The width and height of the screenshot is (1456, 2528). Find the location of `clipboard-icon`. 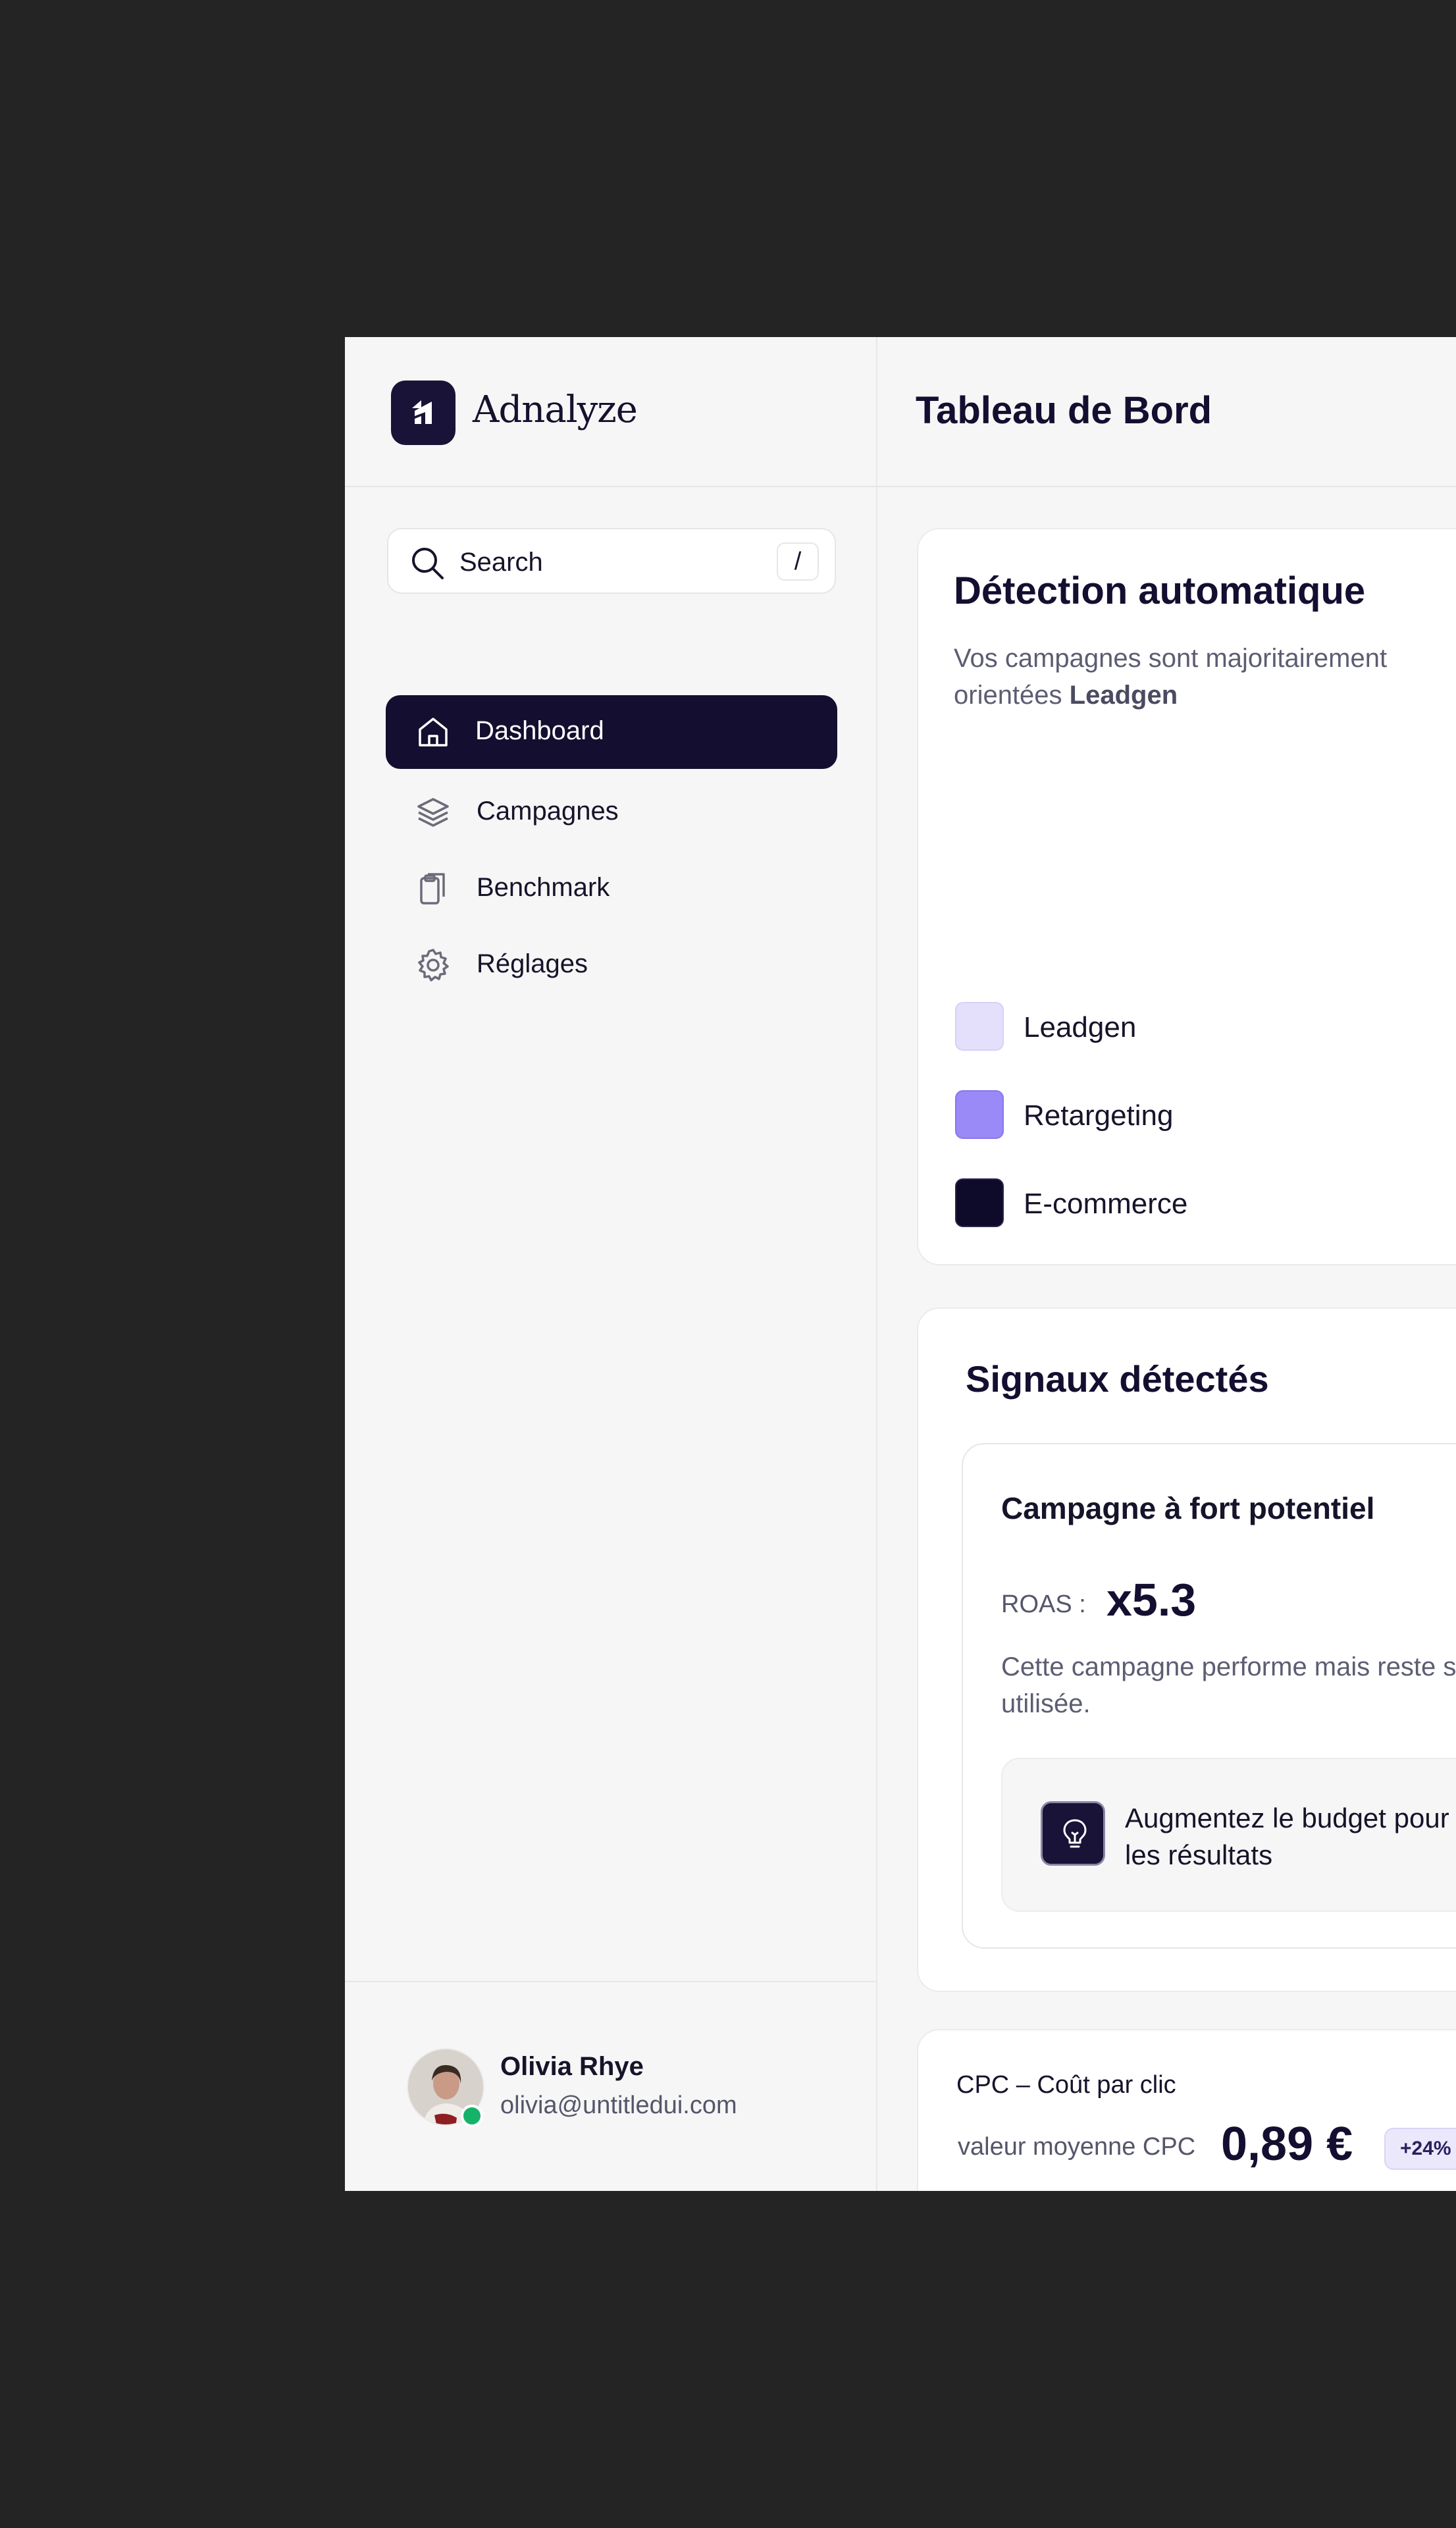

clipboard-icon is located at coordinates (433, 888).